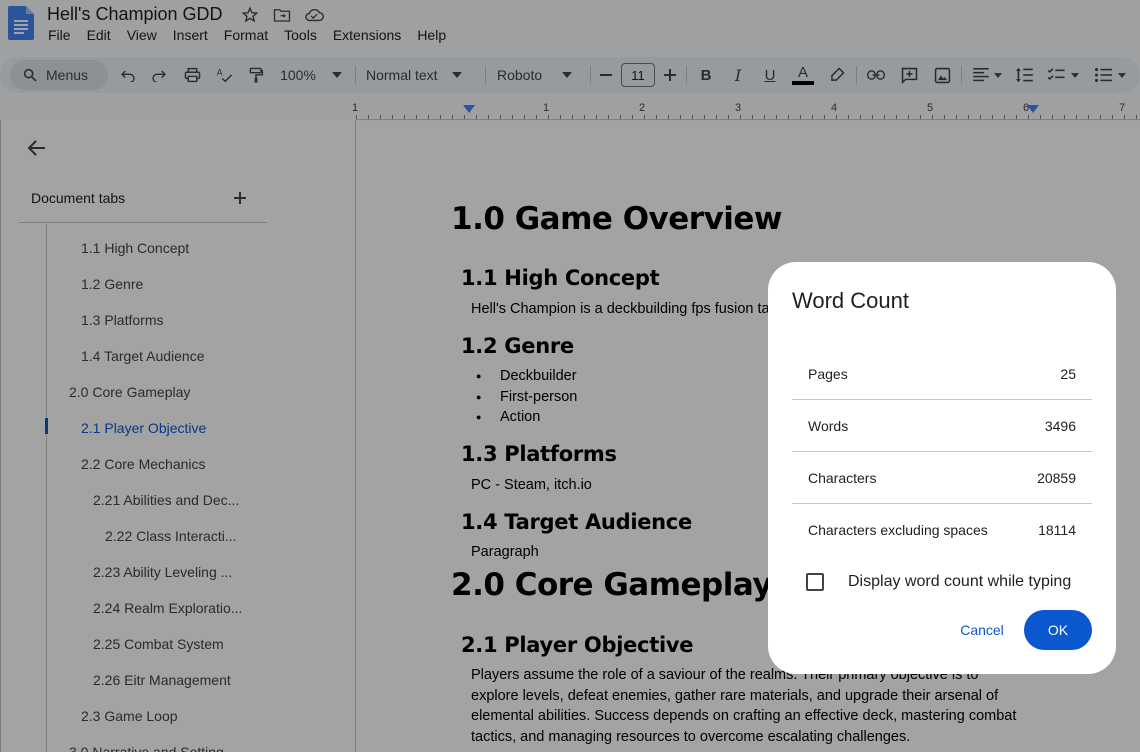 This screenshot has width=1140, height=752. Describe the element at coordinates (828, 374) in the screenshot. I see `stat-label: Pages` at that location.